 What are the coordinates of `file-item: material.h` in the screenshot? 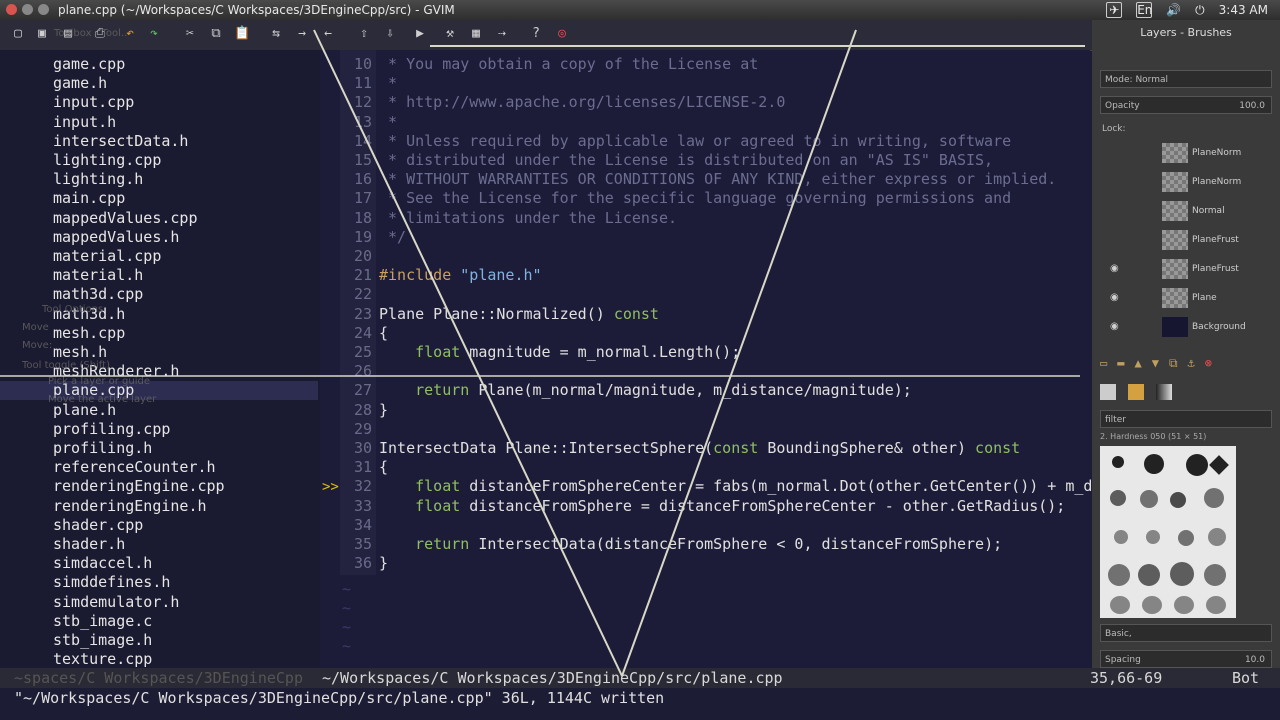 It's located at (98, 275).